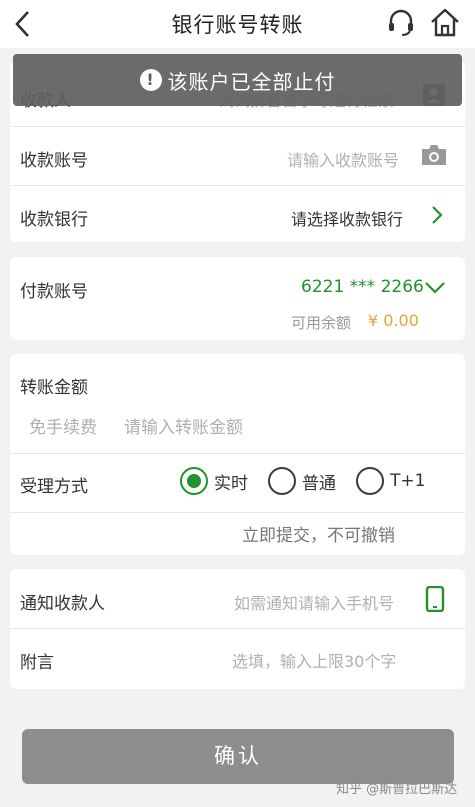 The width and height of the screenshot is (475, 807). Describe the element at coordinates (319, 483) in the screenshot. I see `method-option-label: 普通` at that location.